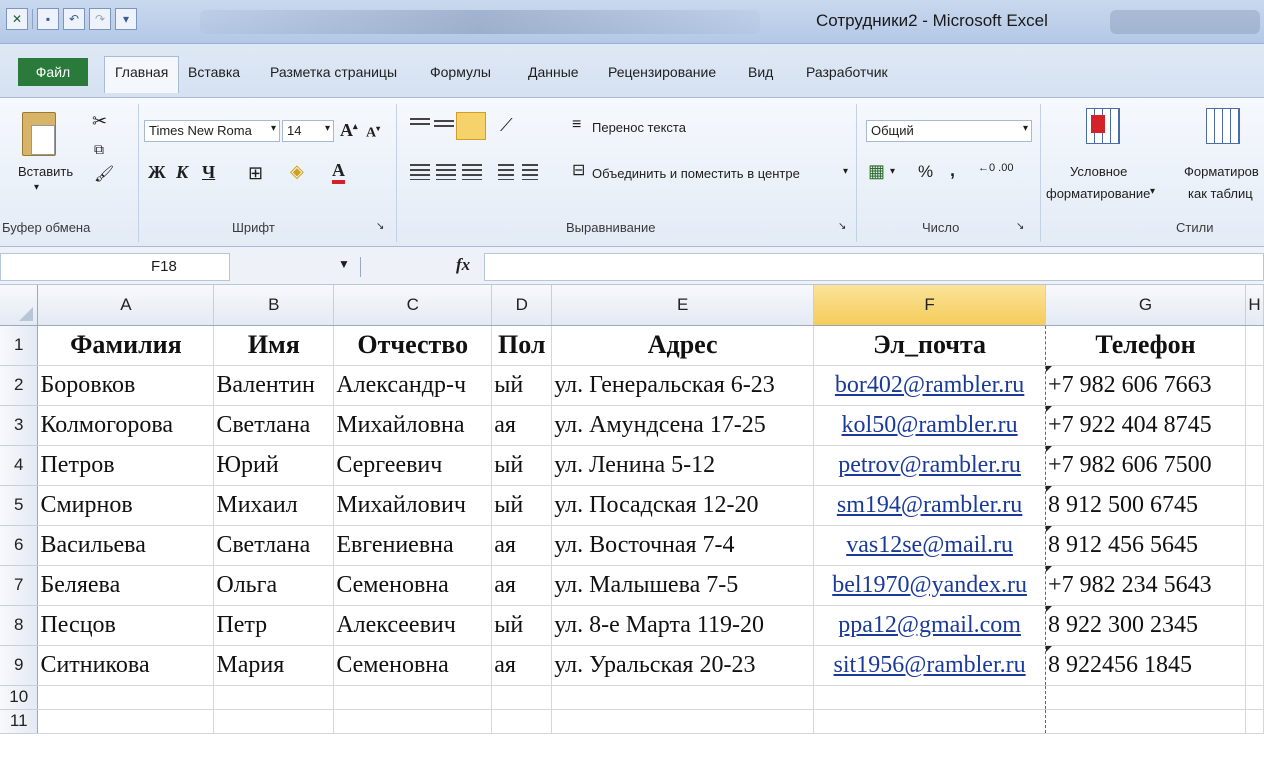 This screenshot has height=760, width=1264. What do you see at coordinates (104, 175) in the screenshot?
I see `format-painter-icon: 🖌` at bounding box center [104, 175].